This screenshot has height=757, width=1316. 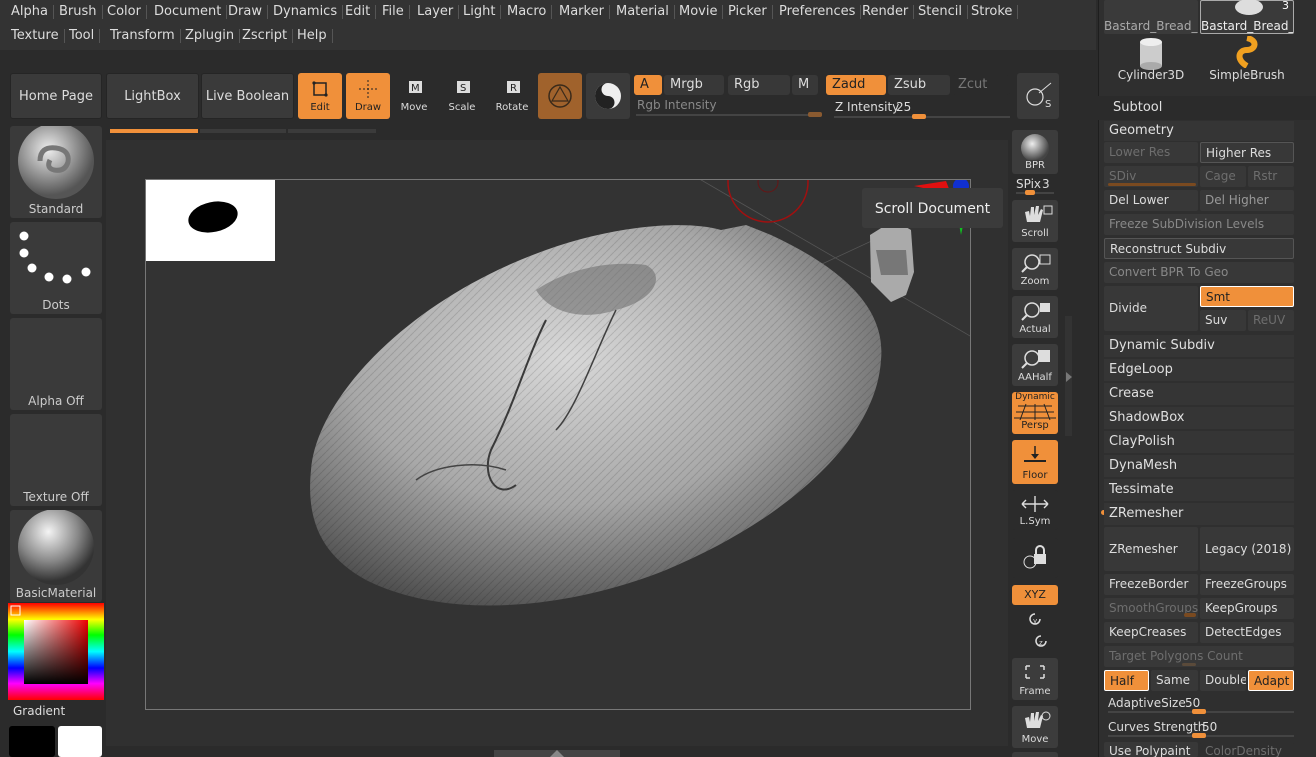 I want to click on menu-light: Light, so click(x=480, y=12).